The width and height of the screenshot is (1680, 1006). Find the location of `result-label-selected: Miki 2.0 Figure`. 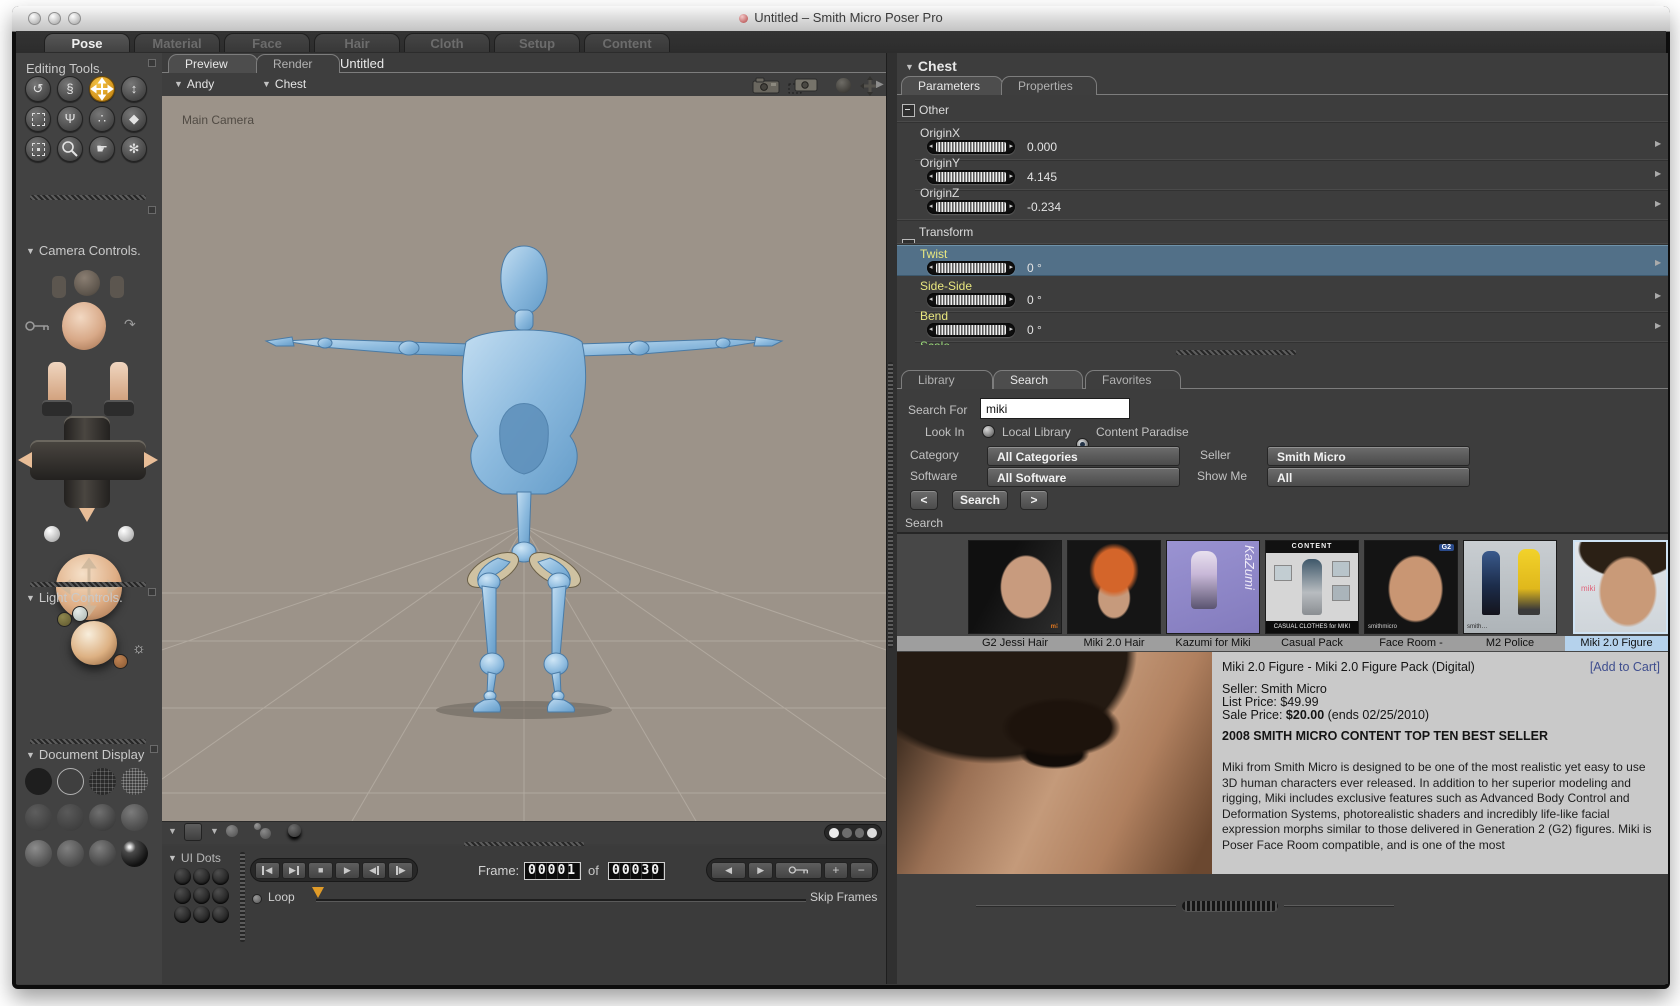

result-label-selected: Miki 2.0 Figure is located at coordinates (1616, 643).